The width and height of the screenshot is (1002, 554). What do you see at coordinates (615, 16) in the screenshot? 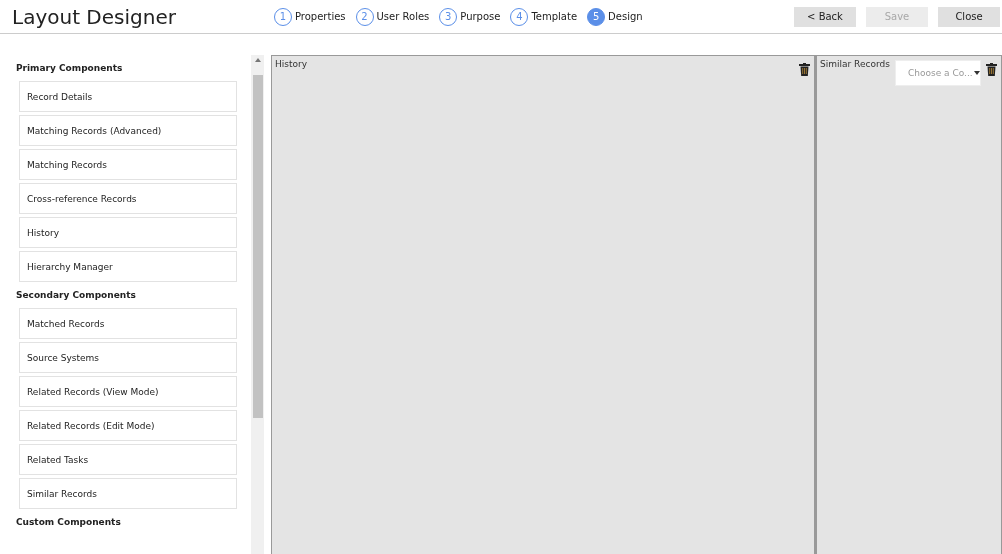
I see `wizard-step: 5 Design` at bounding box center [615, 16].